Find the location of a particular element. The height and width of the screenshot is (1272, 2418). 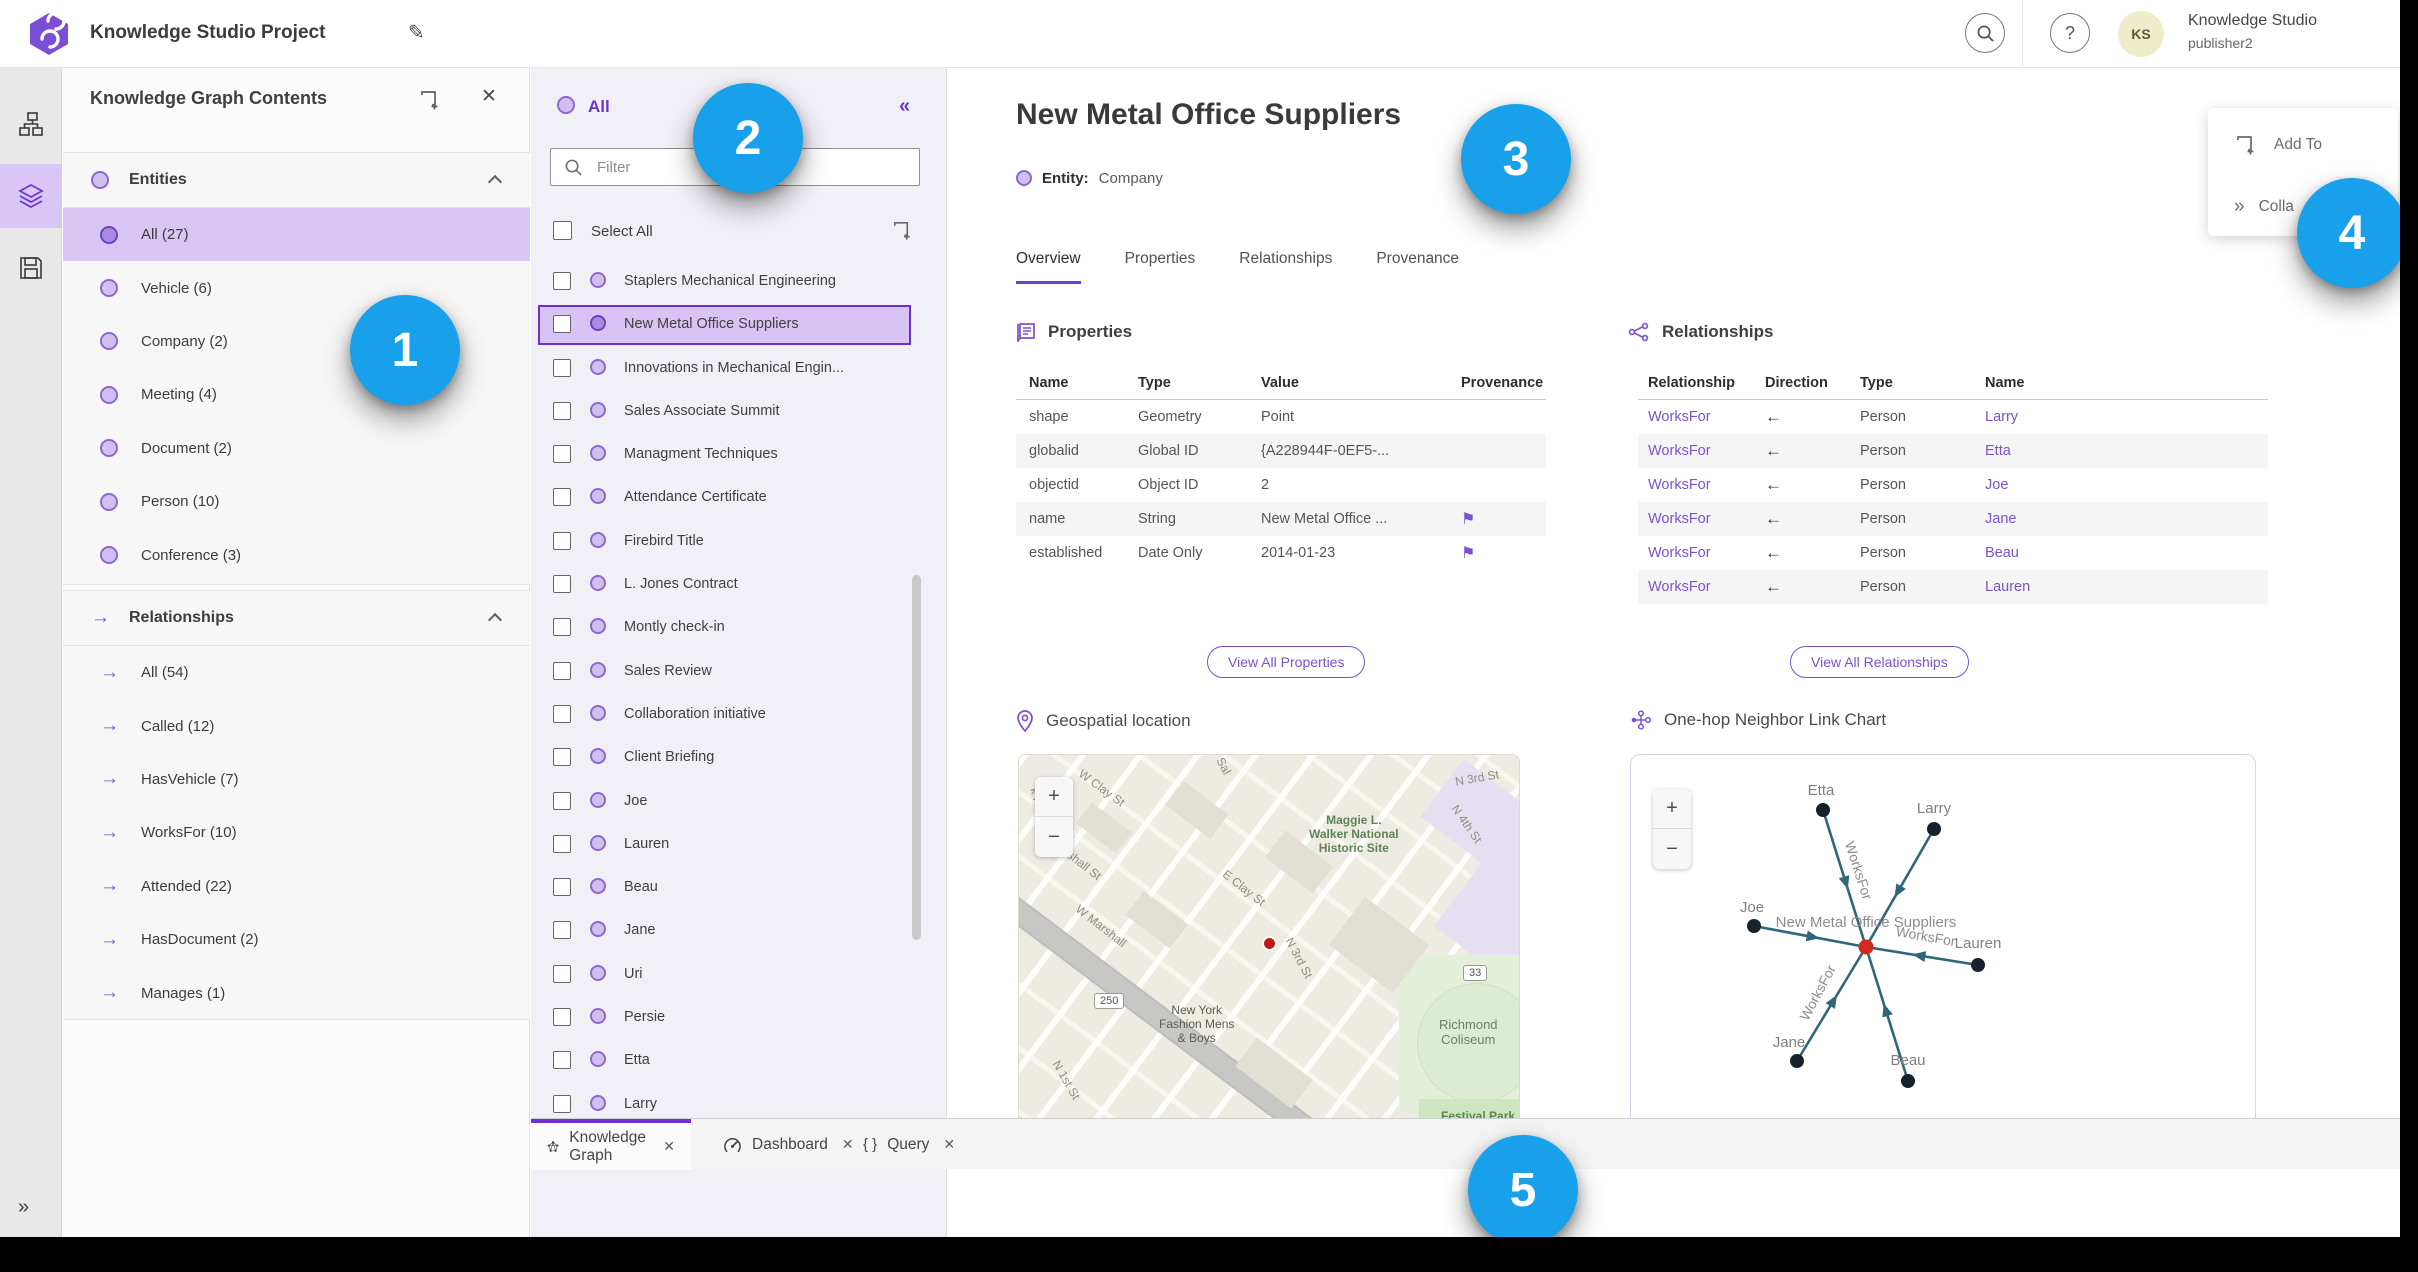

list-item: Uri is located at coordinates (739, 974).